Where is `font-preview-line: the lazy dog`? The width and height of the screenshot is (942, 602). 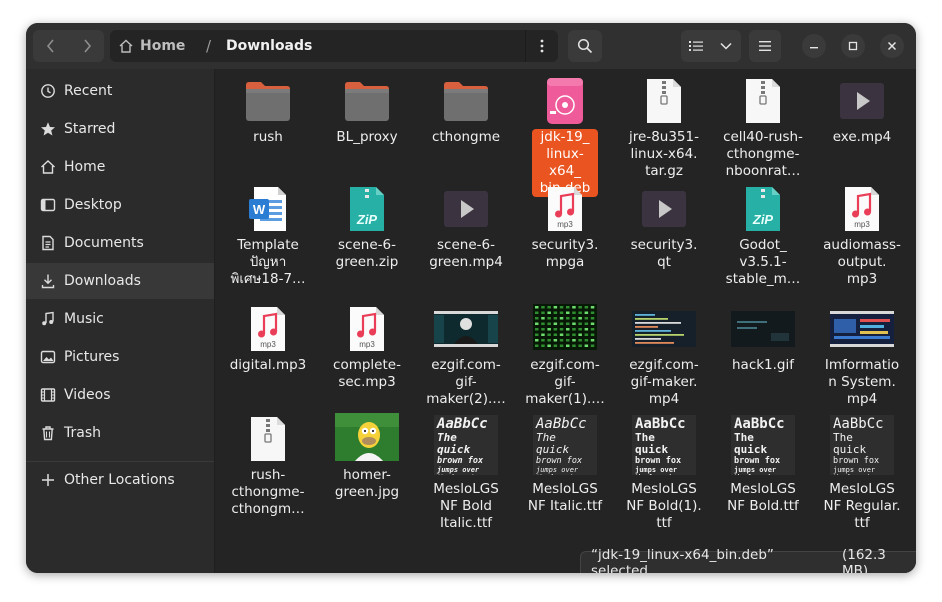 font-preview-line: the lazy dog is located at coordinates (664, 474).